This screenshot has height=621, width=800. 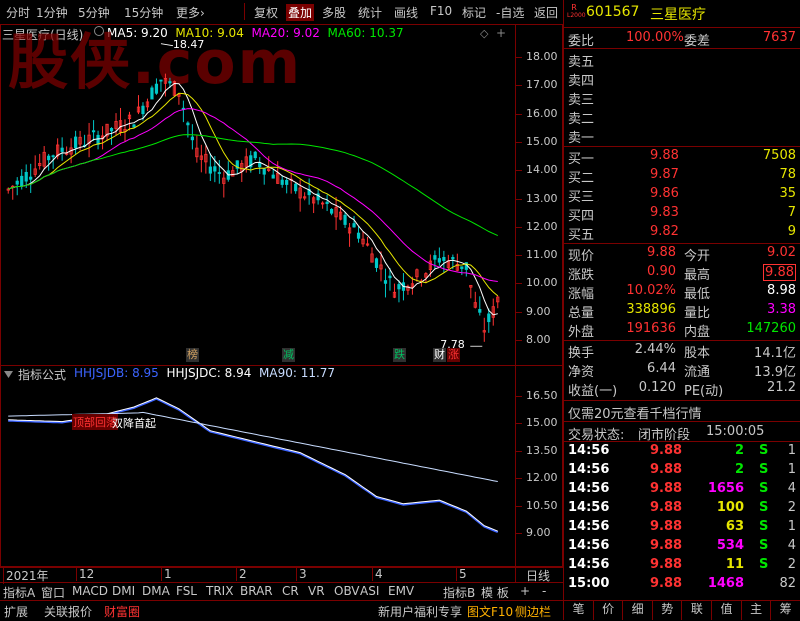 I want to click on indicator-tick: 12.00, so click(x=542, y=478).